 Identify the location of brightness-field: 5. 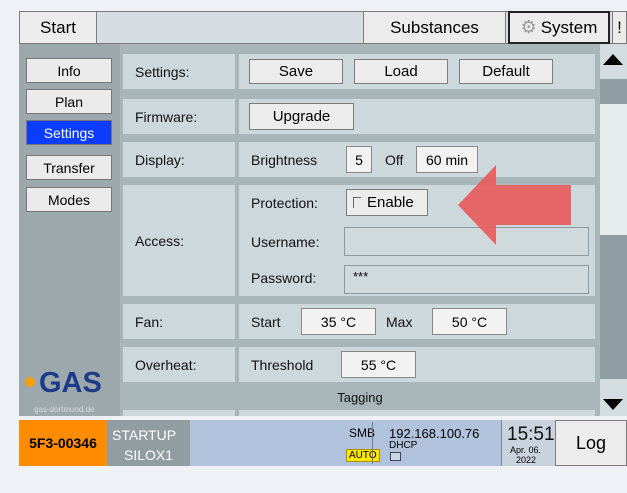
(359, 159).